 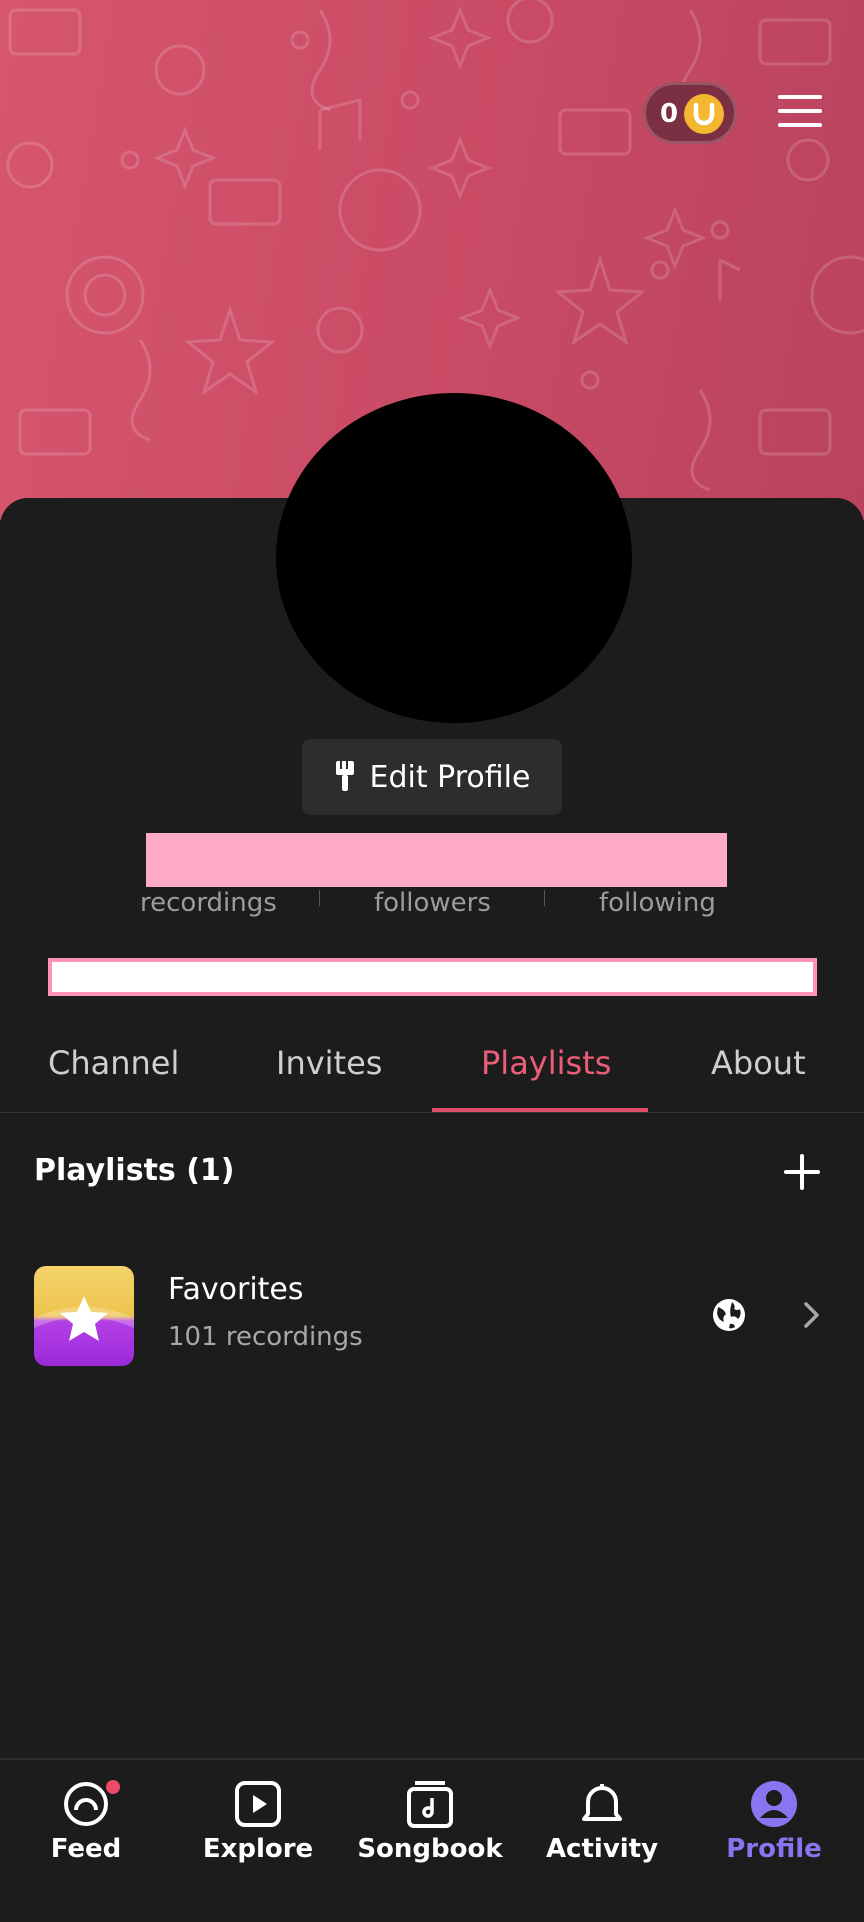 What do you see at coordinates (258, 1804) in the screenshot?
I see `play-icon` at bounding box center [258, 1804].